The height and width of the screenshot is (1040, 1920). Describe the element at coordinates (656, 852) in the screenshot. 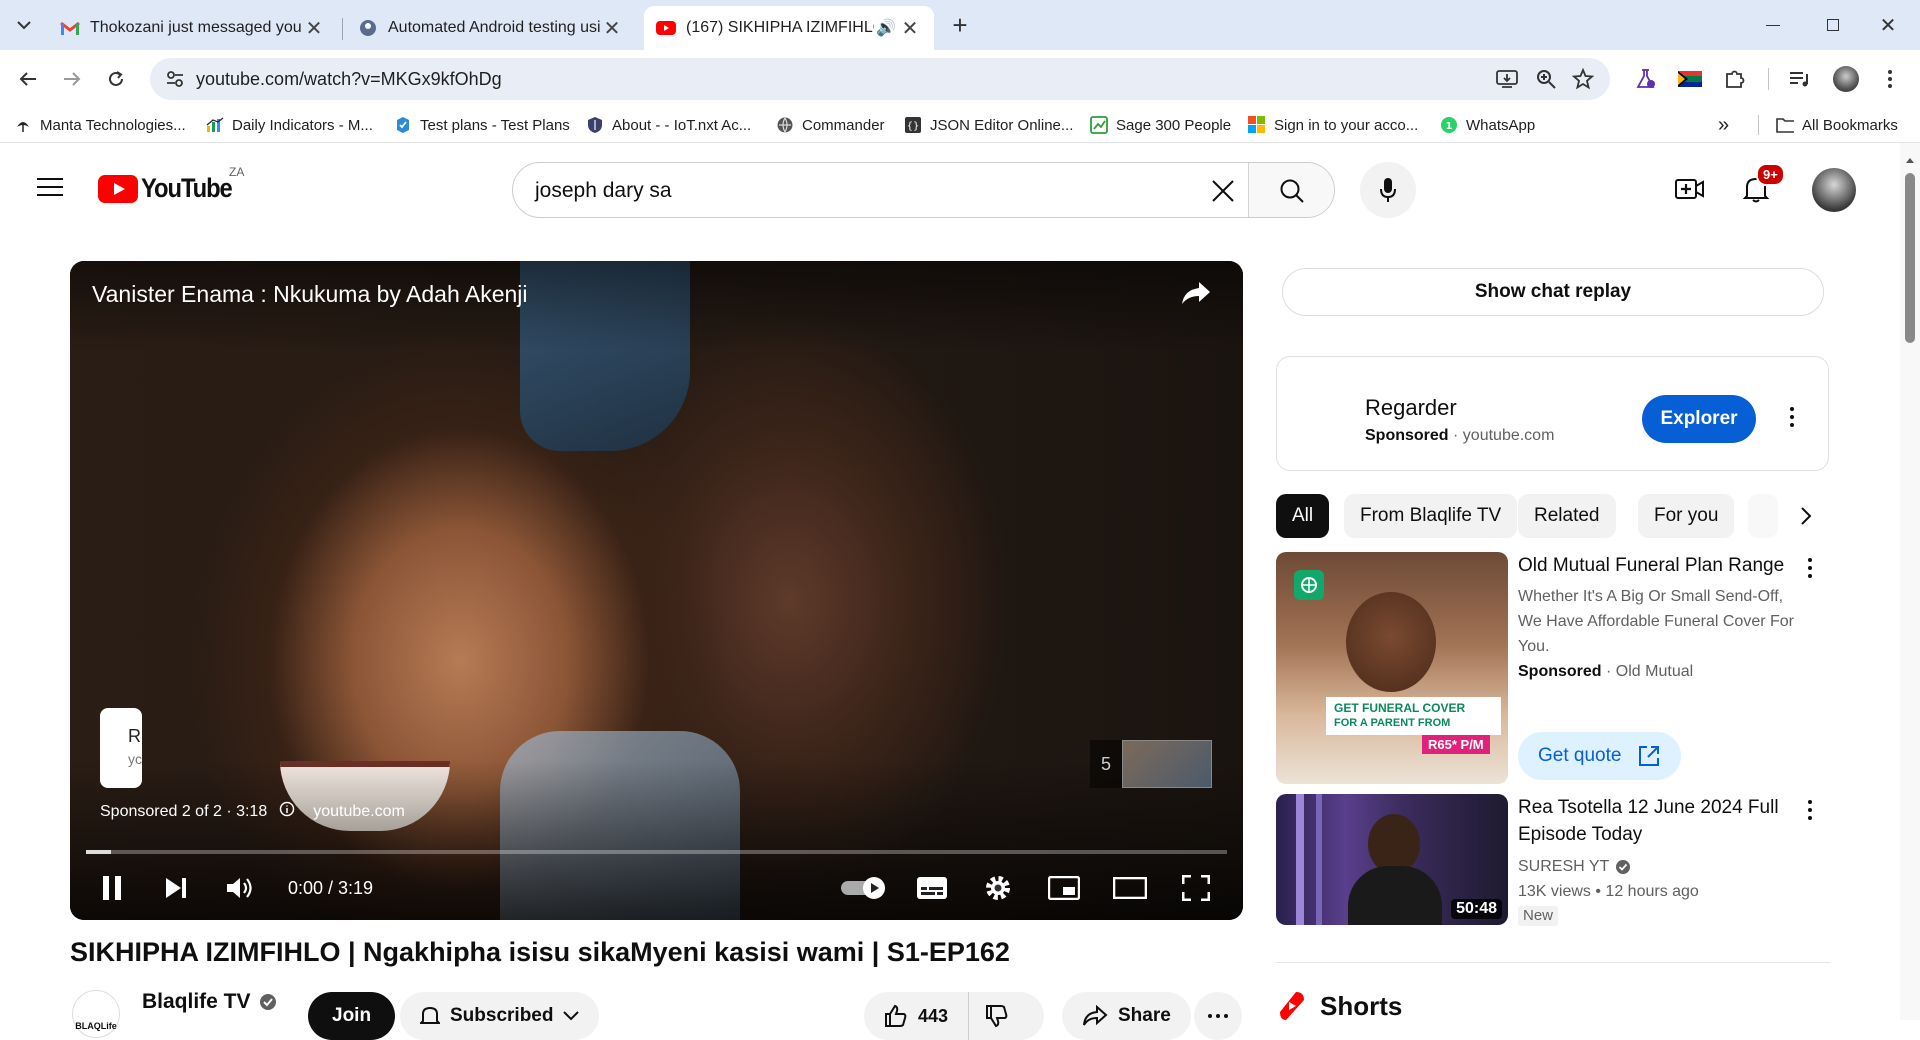

I see `progress-bar` at that location.